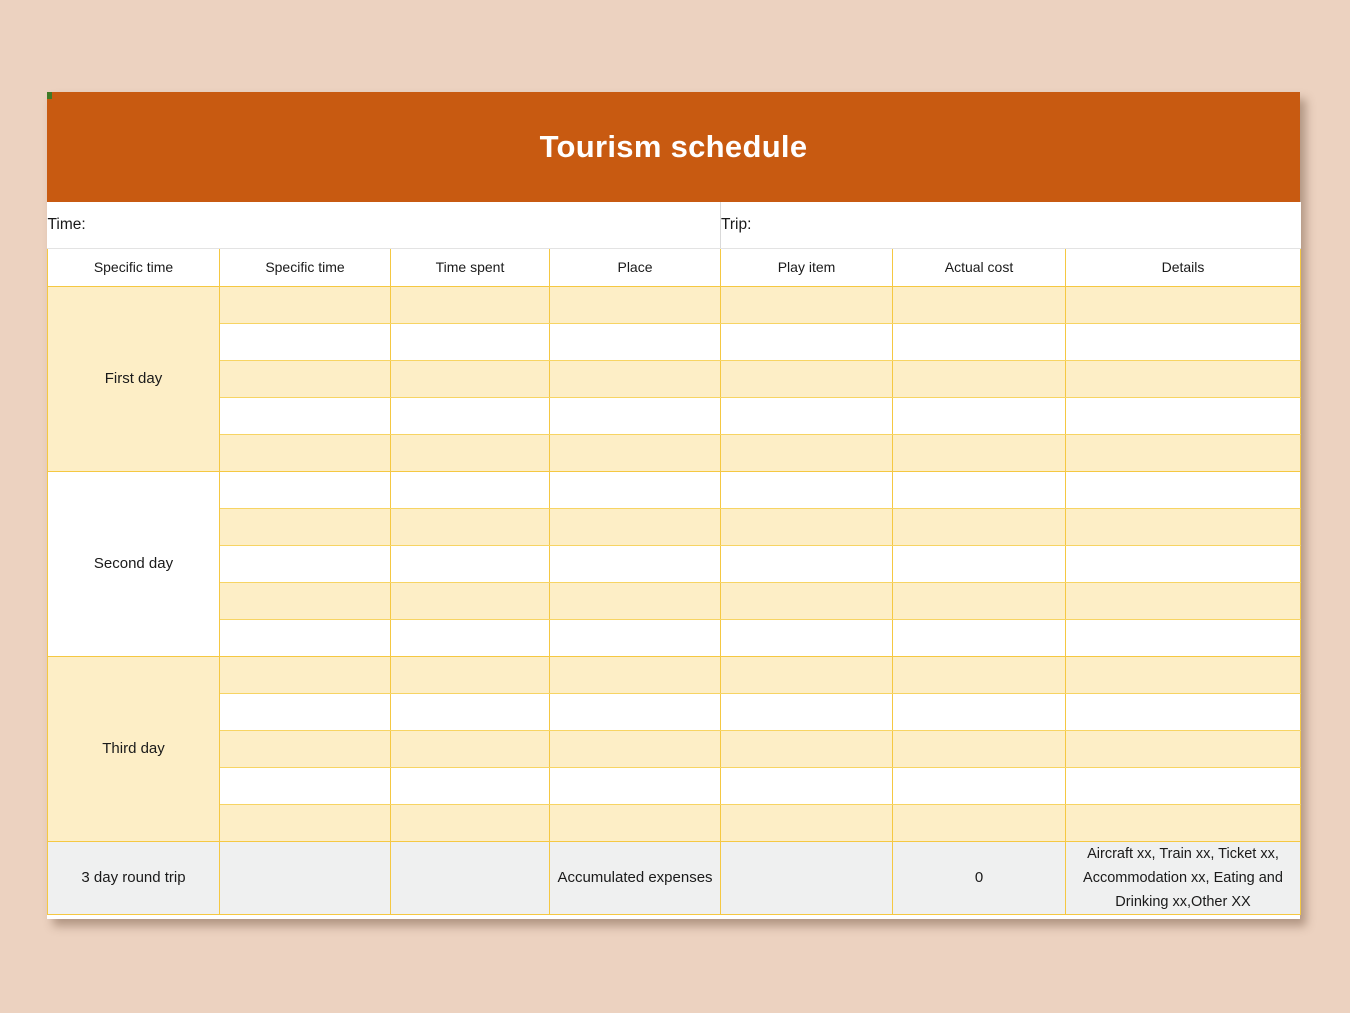 This screenshot has height=1013, width=1350. Describe the element at coordinates (1010, 225) in the screenshot. I see `trip-field: Trip:` at that location.